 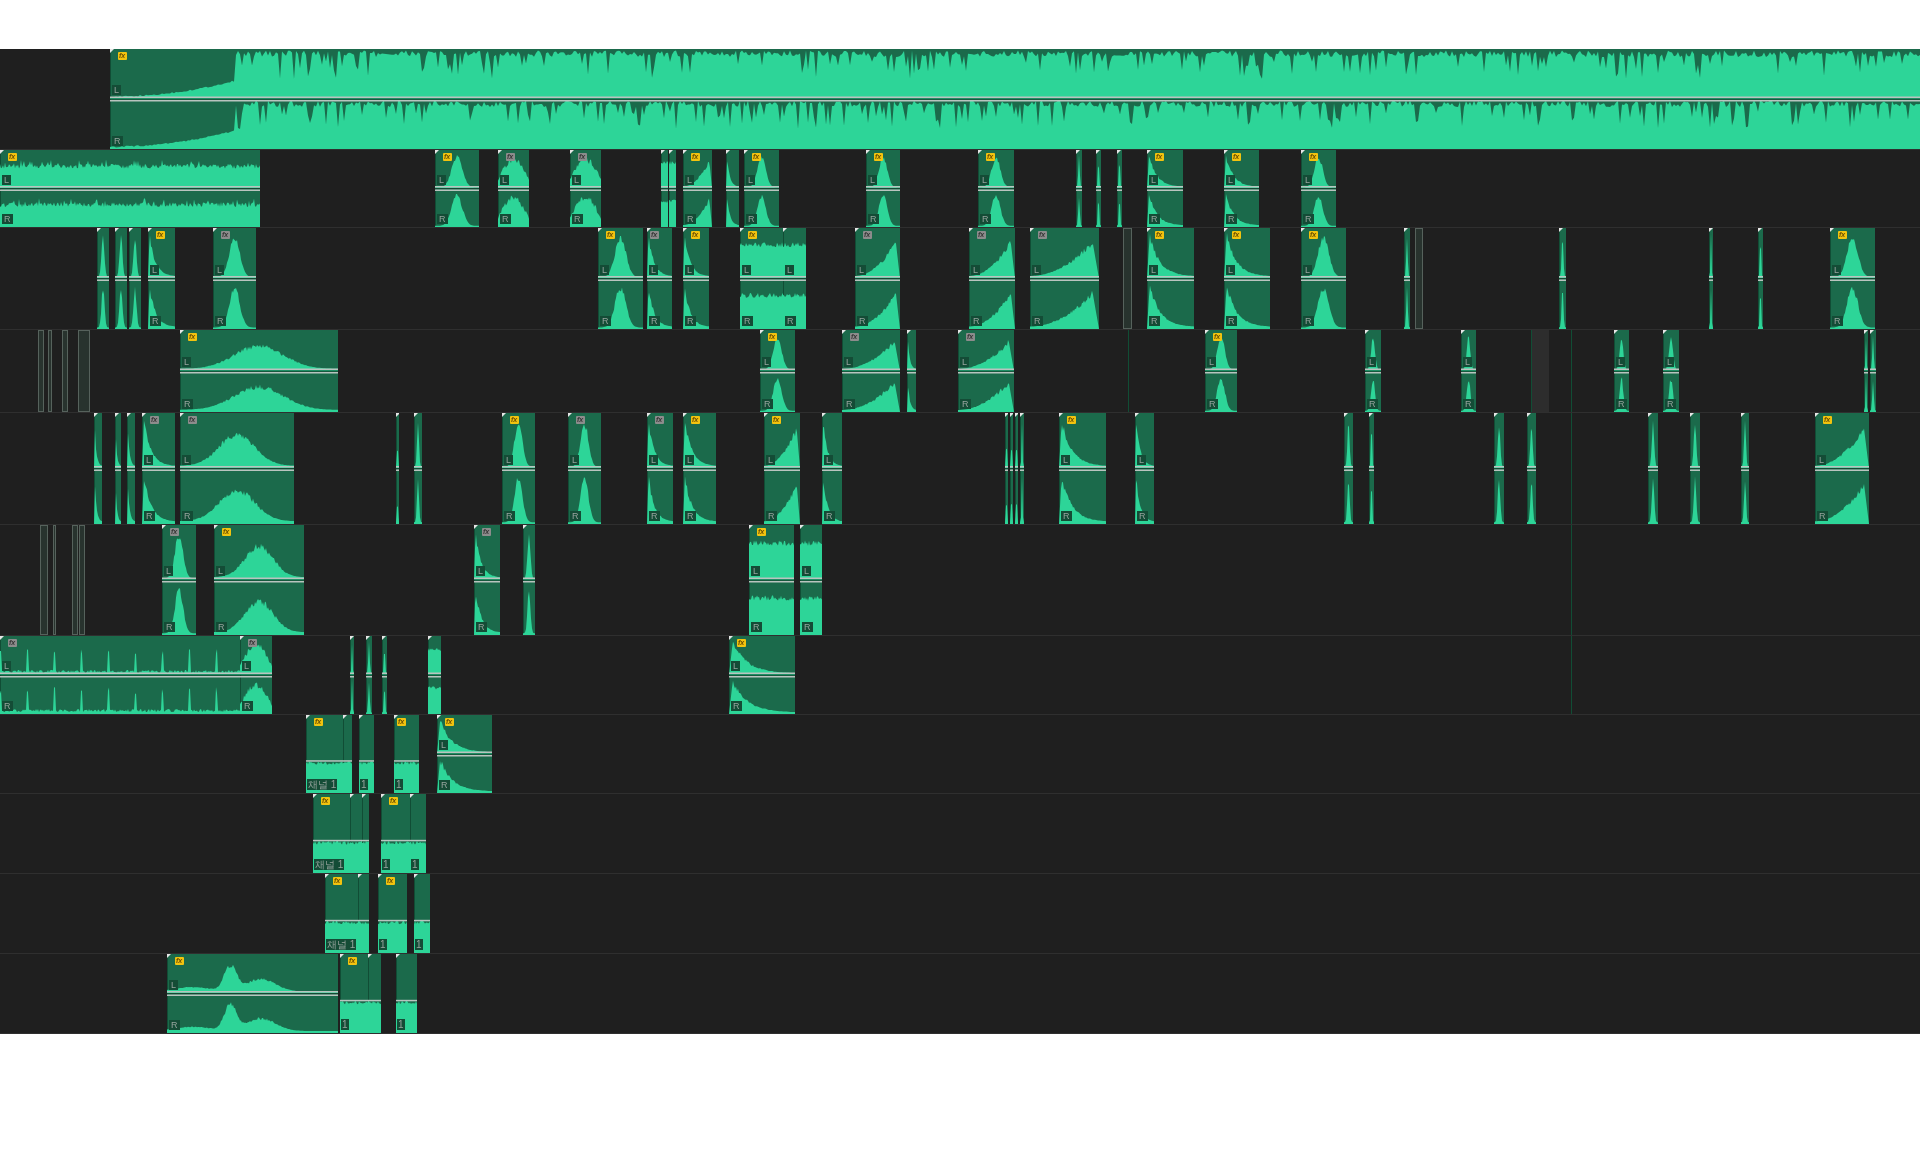 What do you see at coordinates (329, 864) in the screenshot?
I see `channel-label: 채널 1` at bounding box center [329, 864].